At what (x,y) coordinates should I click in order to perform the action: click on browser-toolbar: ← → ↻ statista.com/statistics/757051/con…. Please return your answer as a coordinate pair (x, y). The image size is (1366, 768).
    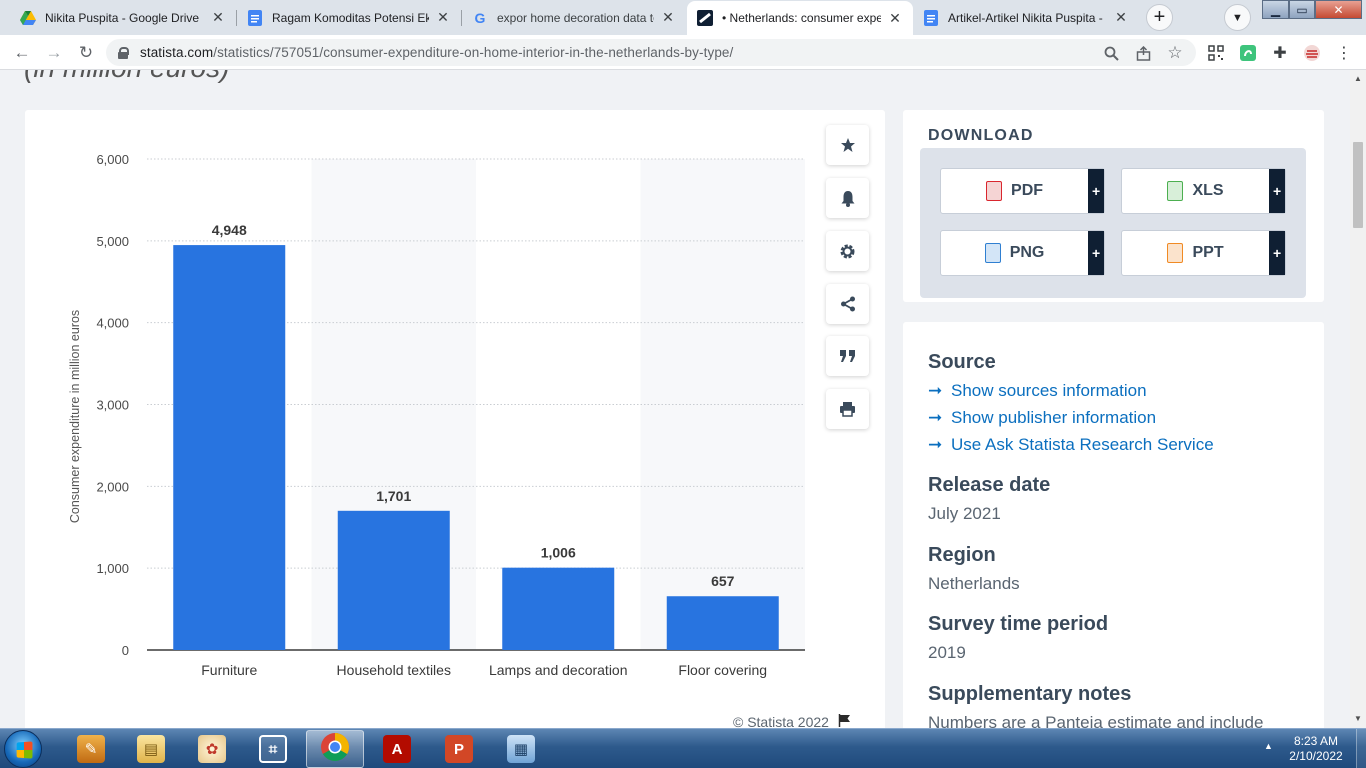
    Looking at the image, I should click on (683, 52).